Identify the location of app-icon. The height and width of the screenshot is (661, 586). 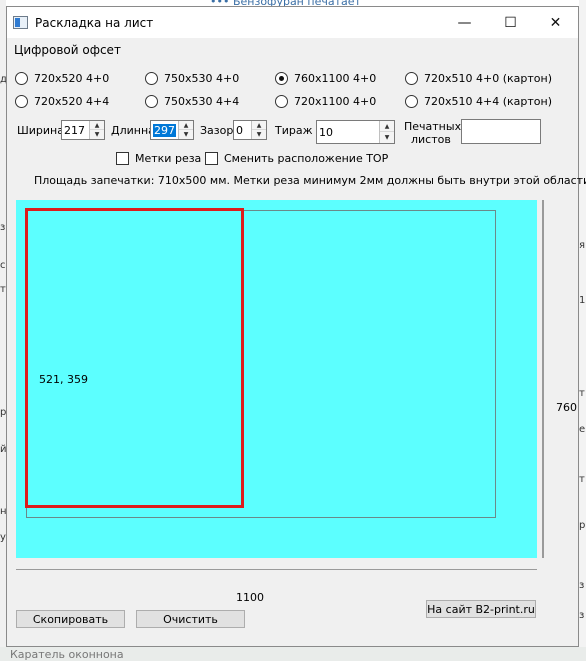
(20, 22).